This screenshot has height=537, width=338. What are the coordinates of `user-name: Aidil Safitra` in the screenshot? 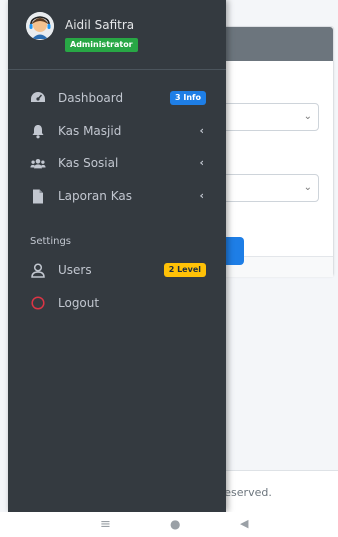 It's located at (100, 25).